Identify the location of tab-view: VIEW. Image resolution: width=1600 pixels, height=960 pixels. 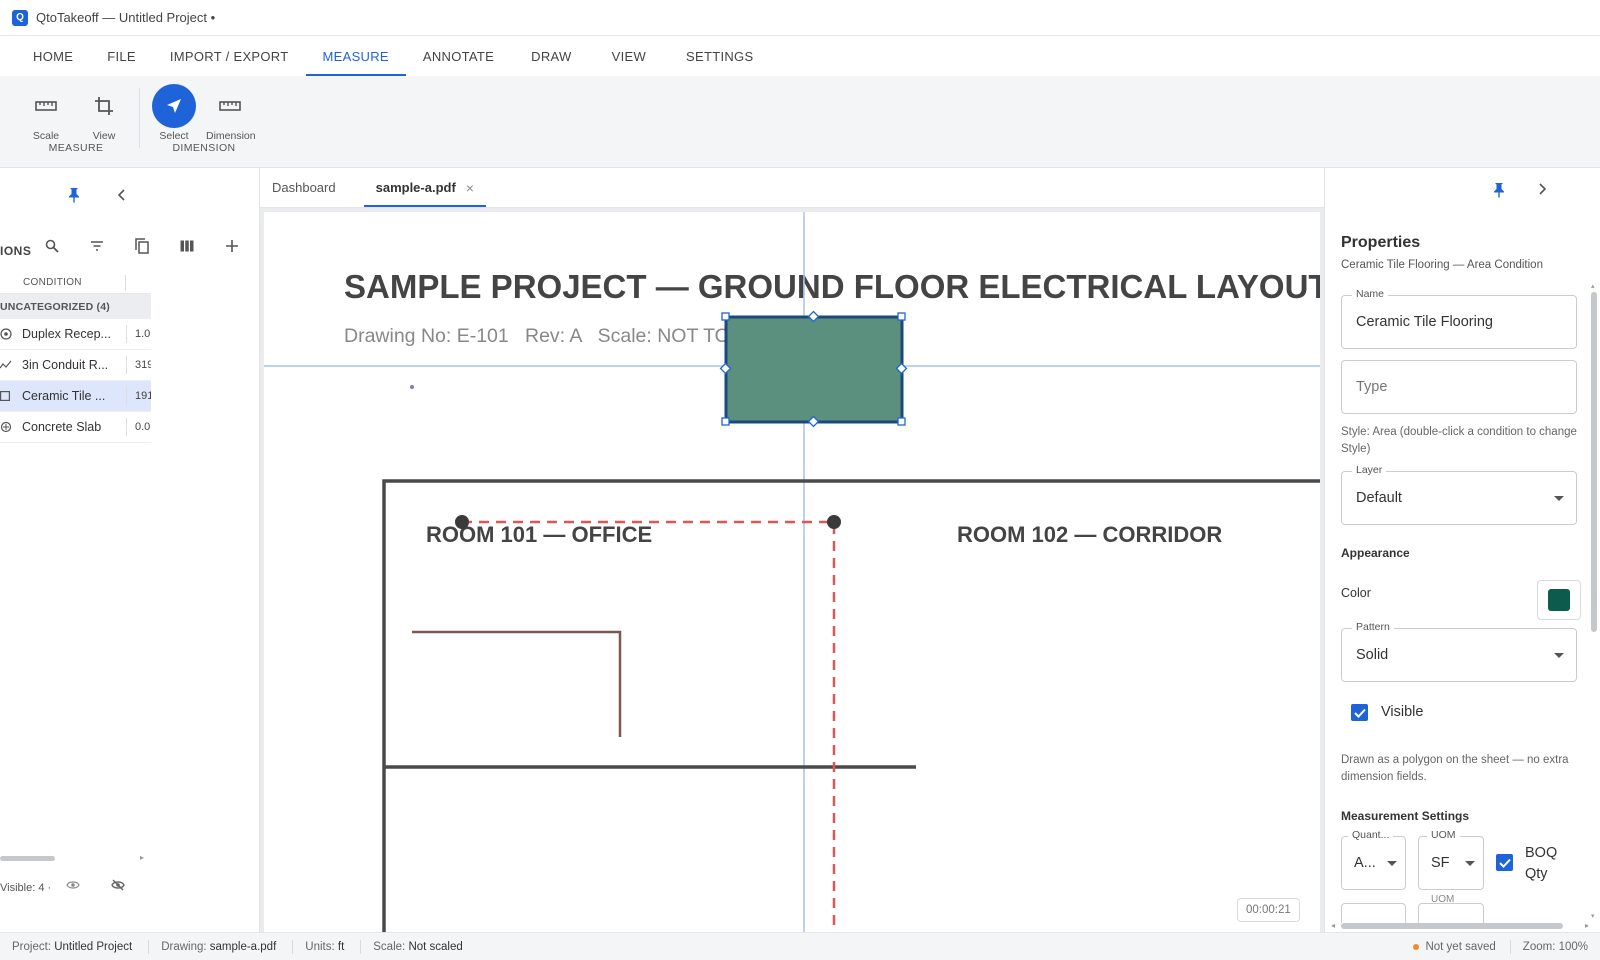
(629, 56).